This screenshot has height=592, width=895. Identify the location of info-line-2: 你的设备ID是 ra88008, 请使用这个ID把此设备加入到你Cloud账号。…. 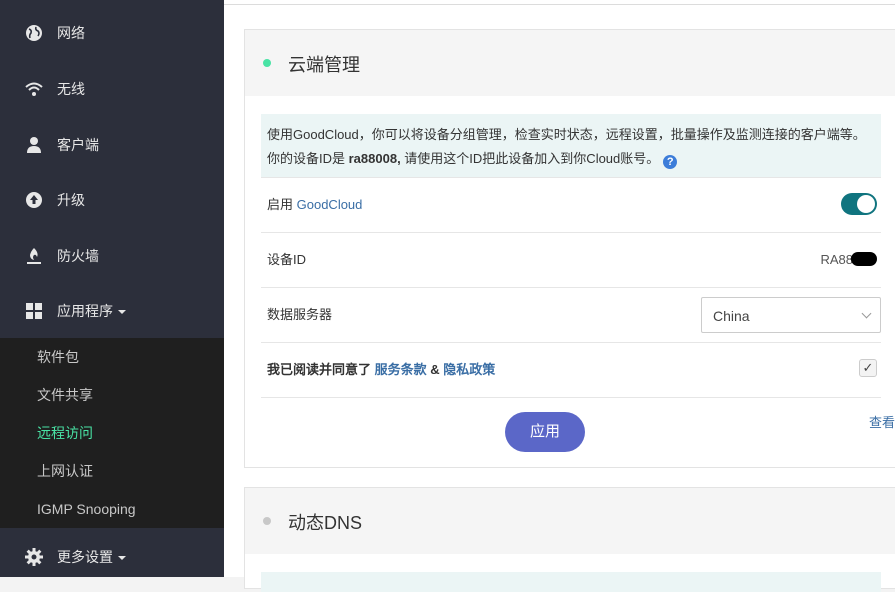
(571, 159).